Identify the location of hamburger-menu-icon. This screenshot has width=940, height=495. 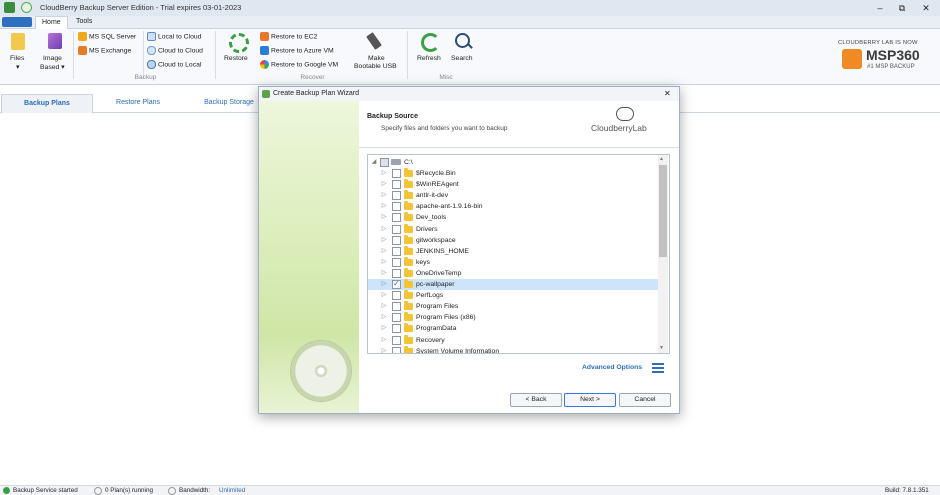
(658, 368).